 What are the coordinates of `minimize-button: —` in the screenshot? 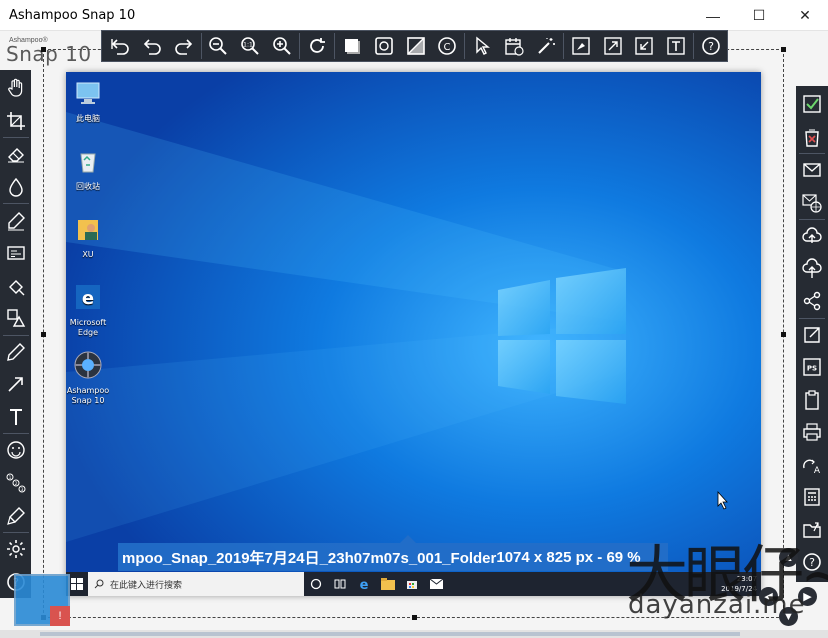 It's located at (713, 15).